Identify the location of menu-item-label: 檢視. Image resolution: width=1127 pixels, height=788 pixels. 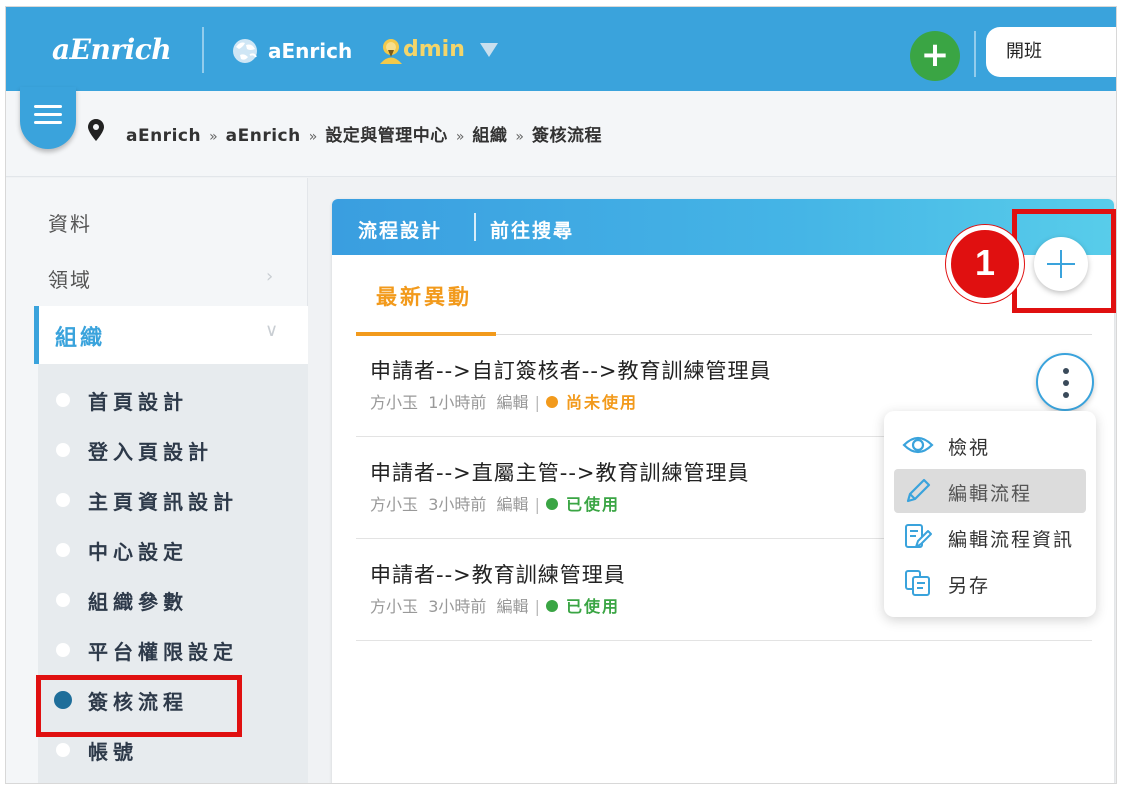
(969, 448).